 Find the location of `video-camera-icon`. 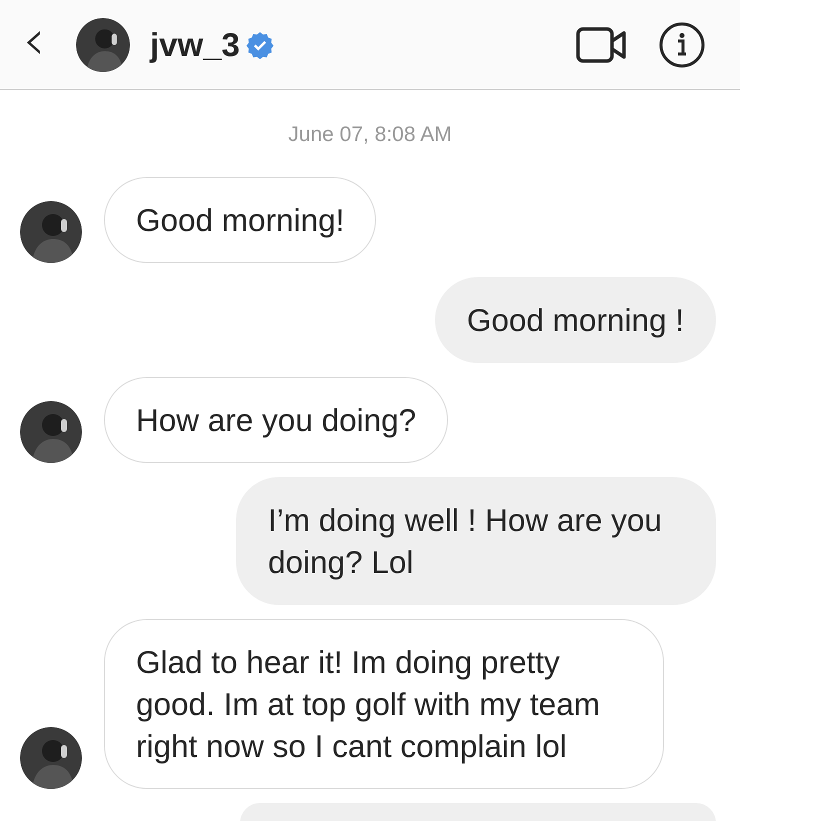

video-camera-icon is located at coordinates (602, 44).